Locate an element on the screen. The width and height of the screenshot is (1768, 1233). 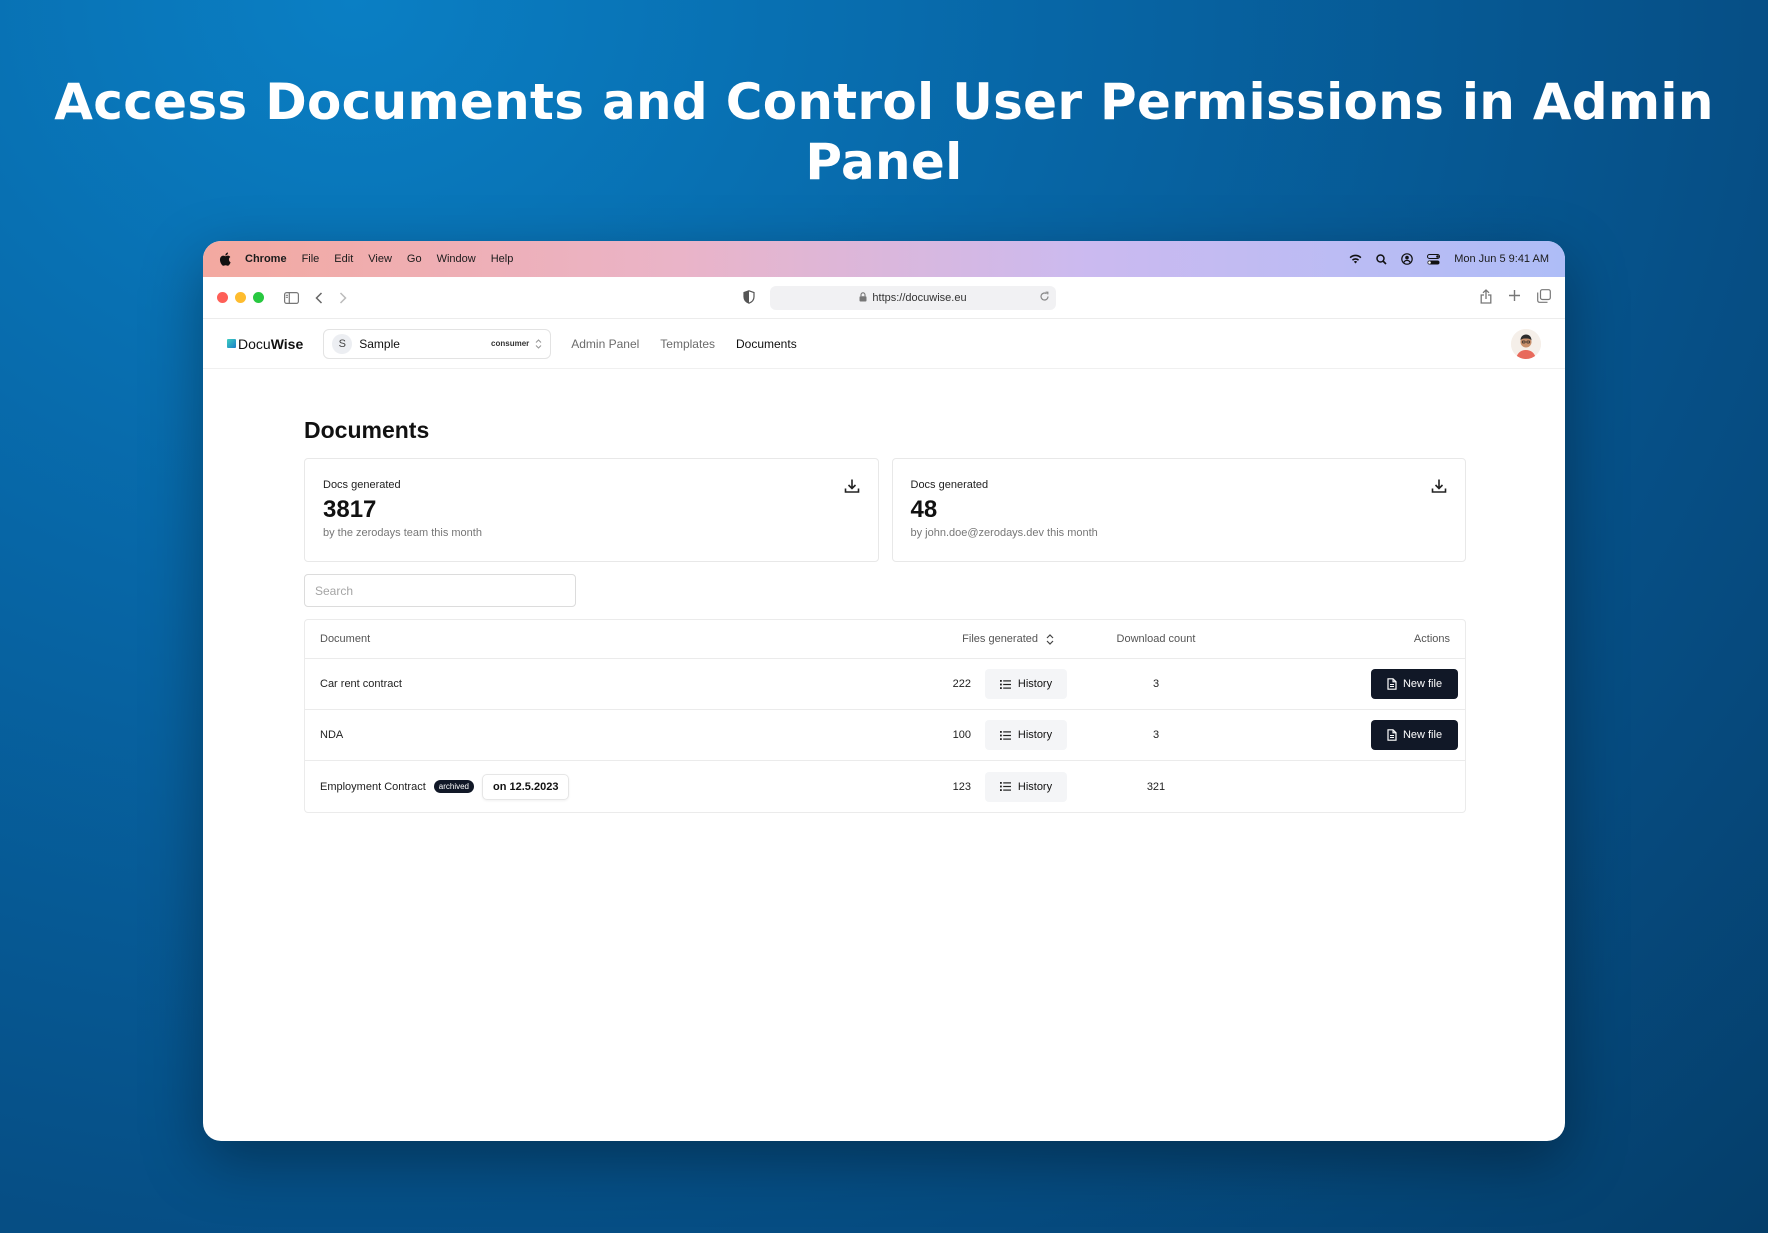
back-icon is located at coordinates (319, 297).